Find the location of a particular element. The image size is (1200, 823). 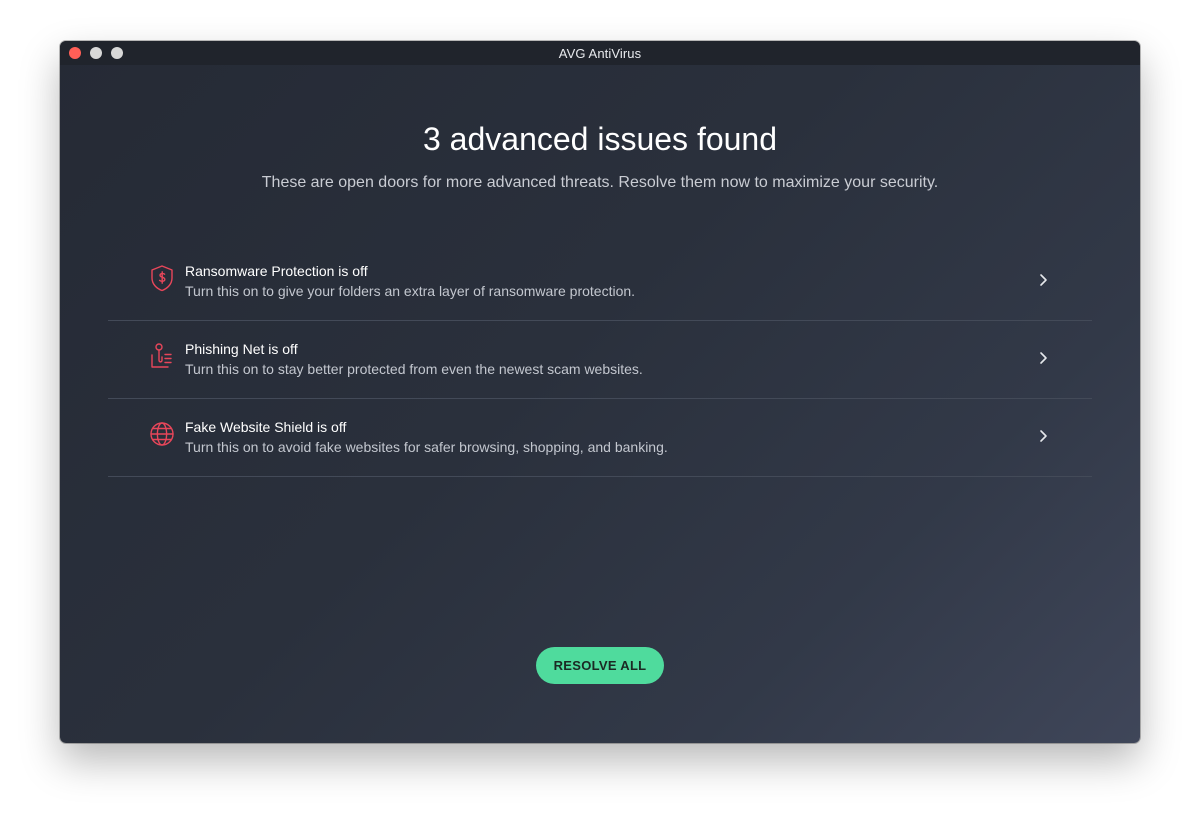

issue-title: Fake Website Shield is off is located at coordinates (266, 427).